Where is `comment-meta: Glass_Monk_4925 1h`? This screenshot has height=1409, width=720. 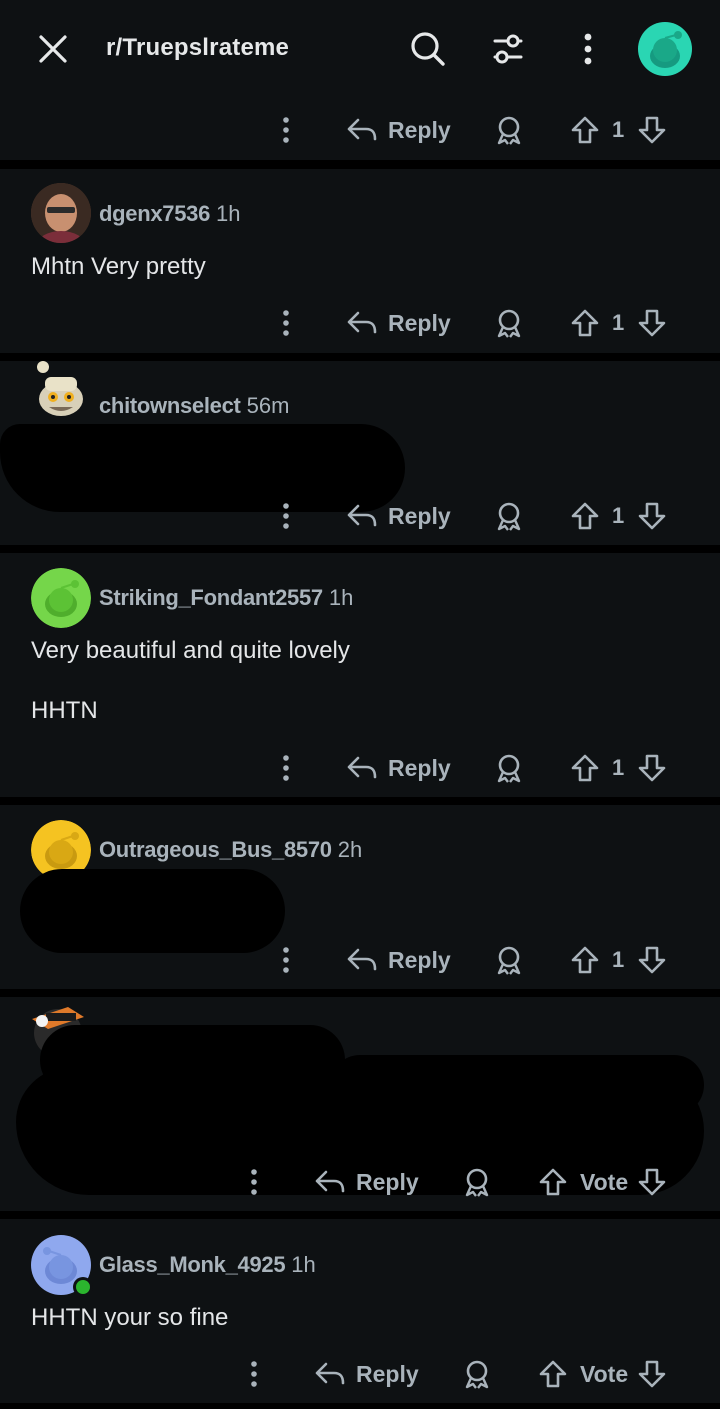
comment-meta: Glass_Monk_4925 1h is located at coordinates (207, 1265).